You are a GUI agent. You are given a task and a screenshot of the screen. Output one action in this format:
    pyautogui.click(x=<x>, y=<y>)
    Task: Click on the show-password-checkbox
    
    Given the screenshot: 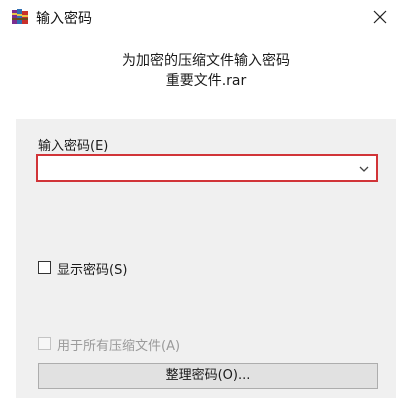 What is the action you would take?
    pyautogui.click(x=44, y=267)
    